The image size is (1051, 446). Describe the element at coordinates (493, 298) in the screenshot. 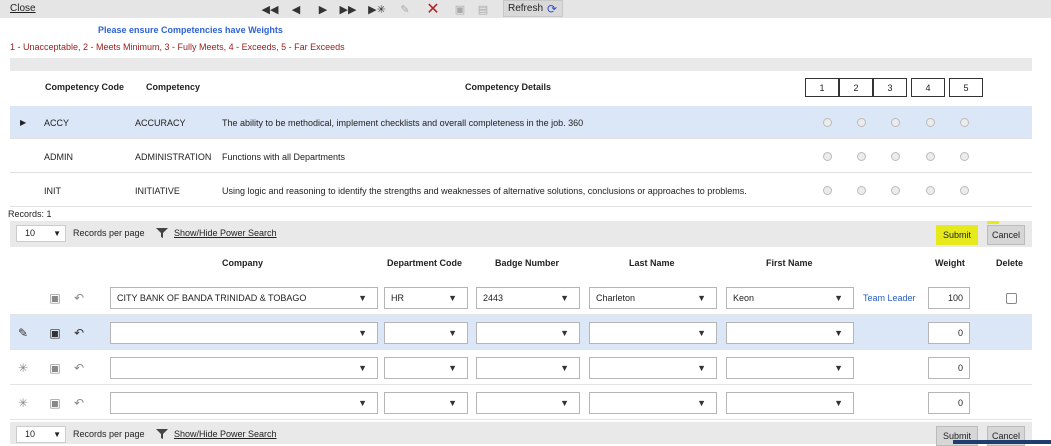

I see `badge-value: 2443` at that location.